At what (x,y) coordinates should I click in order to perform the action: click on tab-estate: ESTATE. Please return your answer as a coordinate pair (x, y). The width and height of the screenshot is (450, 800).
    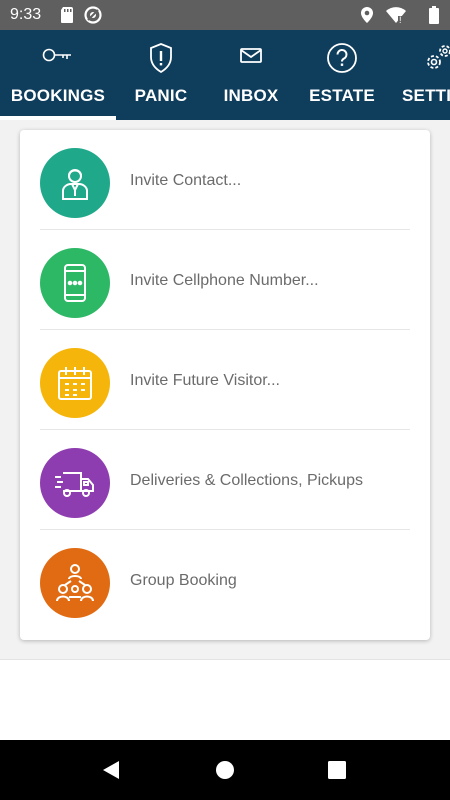
    Looking at the image, I should click on (342, 75).